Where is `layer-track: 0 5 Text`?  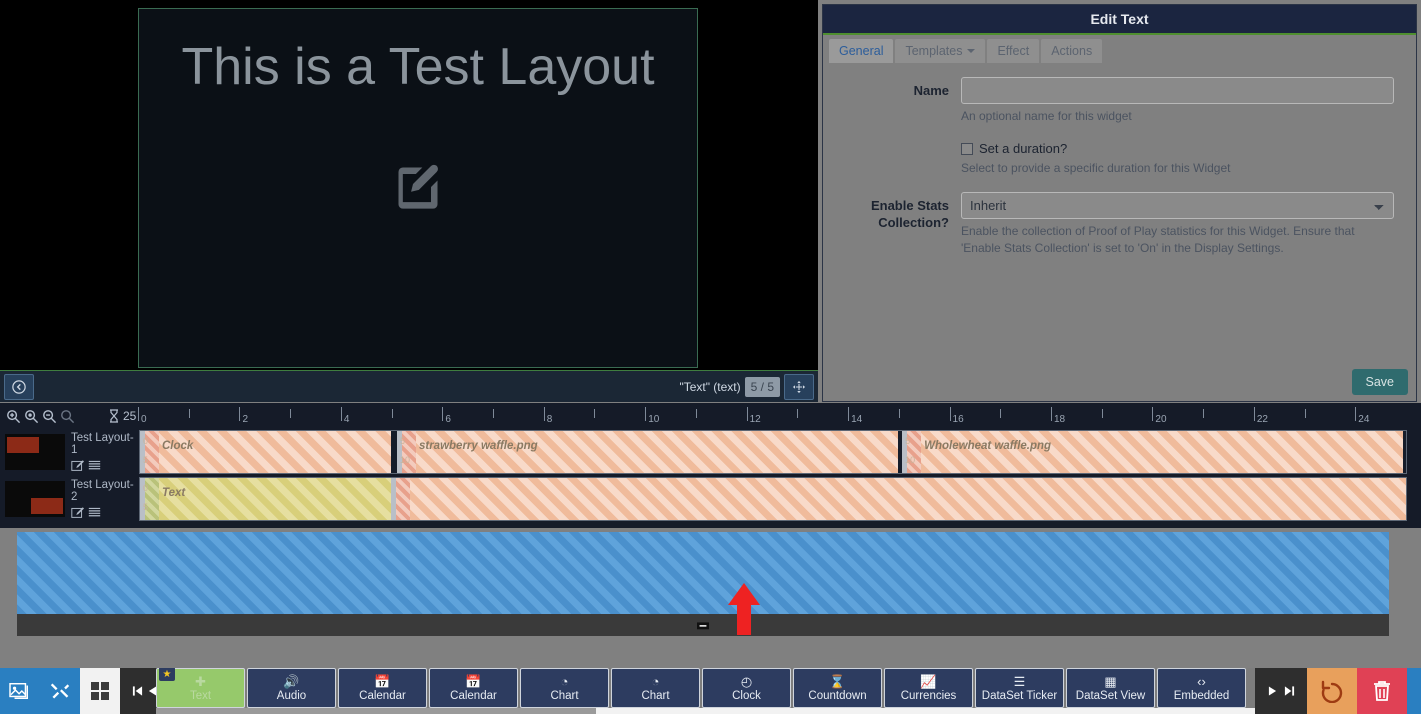
layer-track: 0 5 Text is located at coordinates (773, 499).